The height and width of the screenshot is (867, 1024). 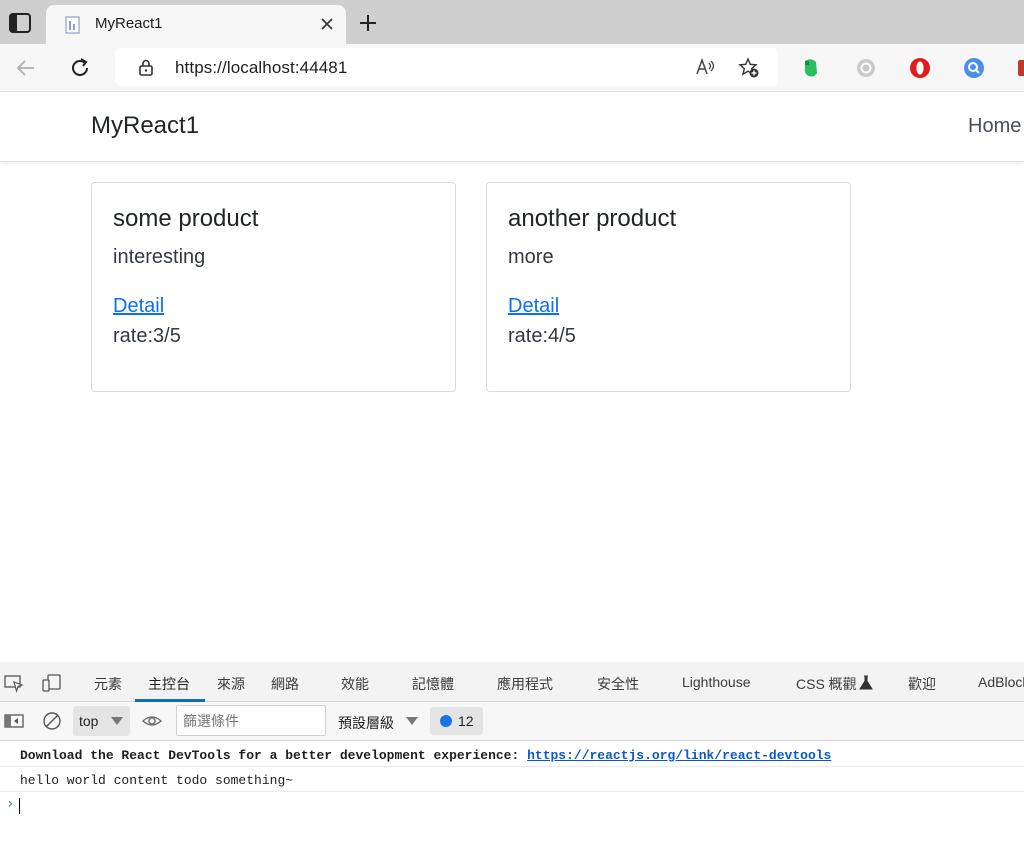 What do you see at coordinates (866, 68) in the screenshot?
I see `grey-extension-icon` at bounding box center [866, 68].